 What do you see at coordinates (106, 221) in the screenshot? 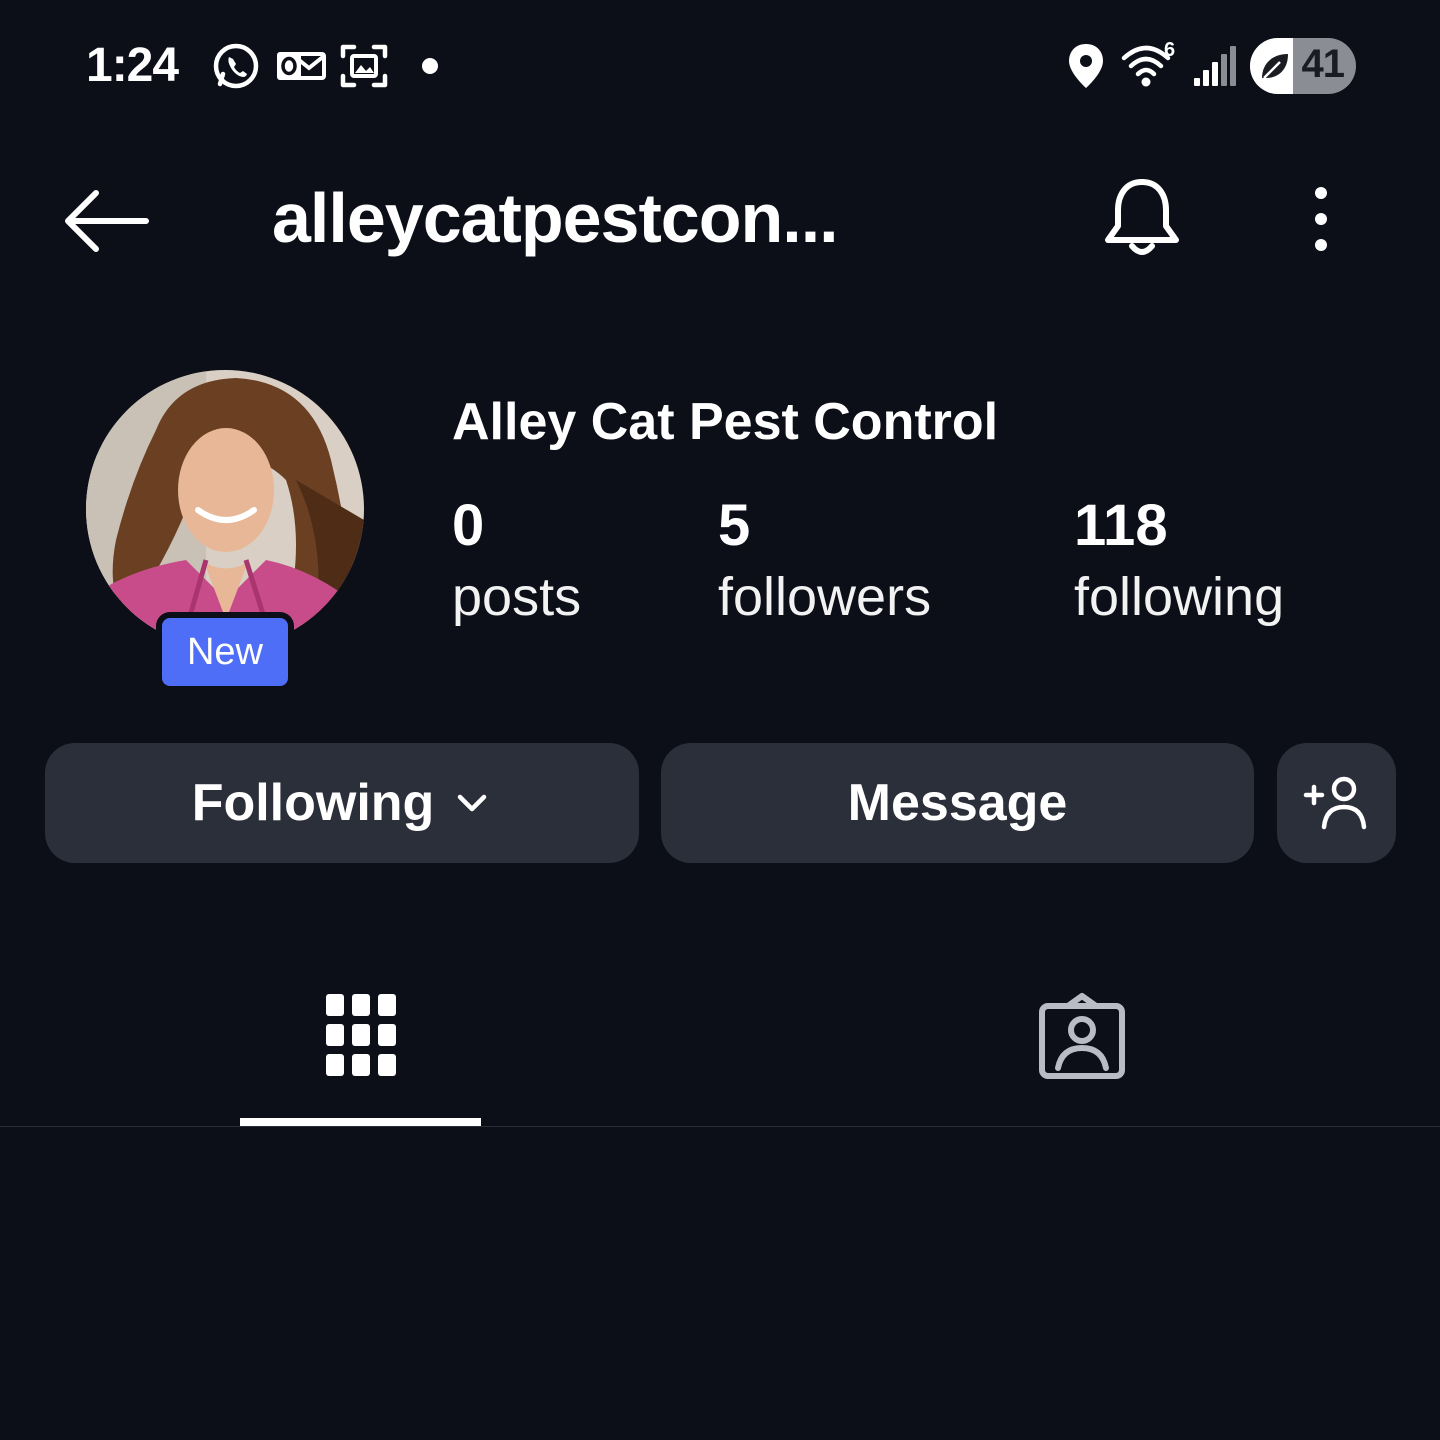
I see `arrow-left-icon` at bounding box center [106, 221].